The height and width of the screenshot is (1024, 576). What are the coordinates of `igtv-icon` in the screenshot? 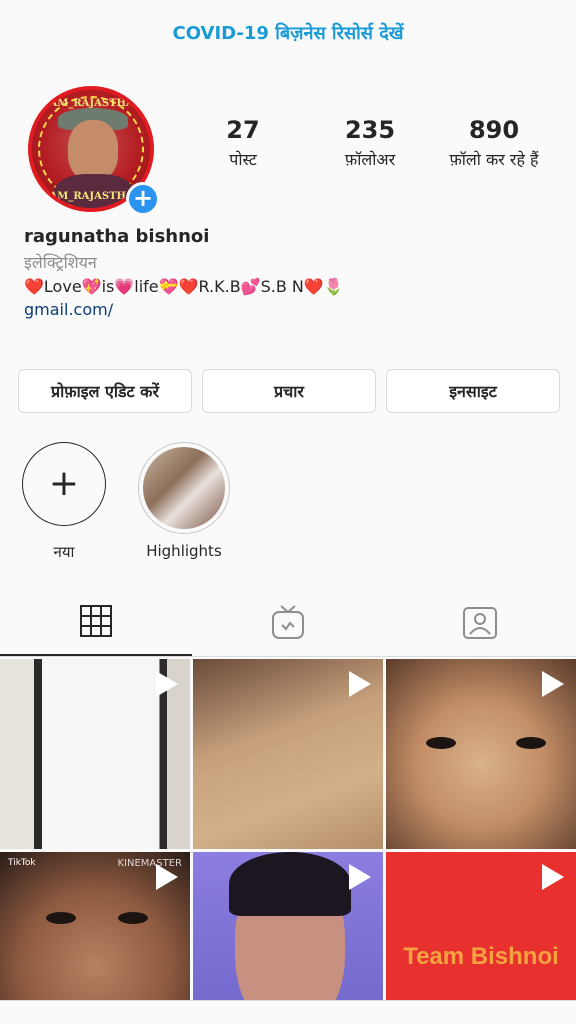 It's located at (288, 622).